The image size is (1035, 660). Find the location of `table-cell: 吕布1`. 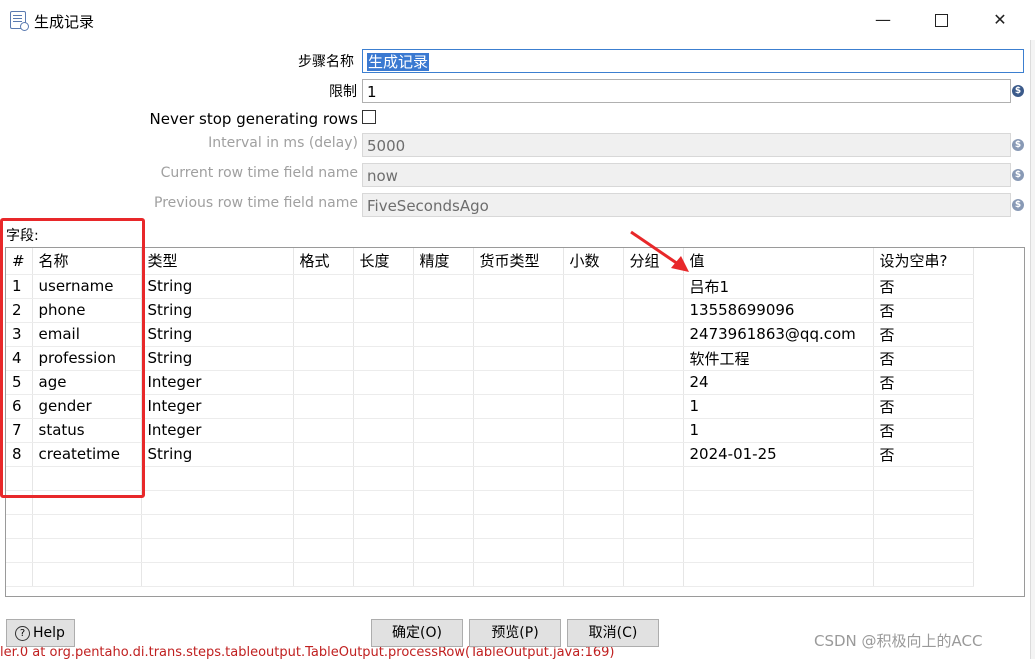

table-cell: 吕布1 is located at coordinates (778, 286).